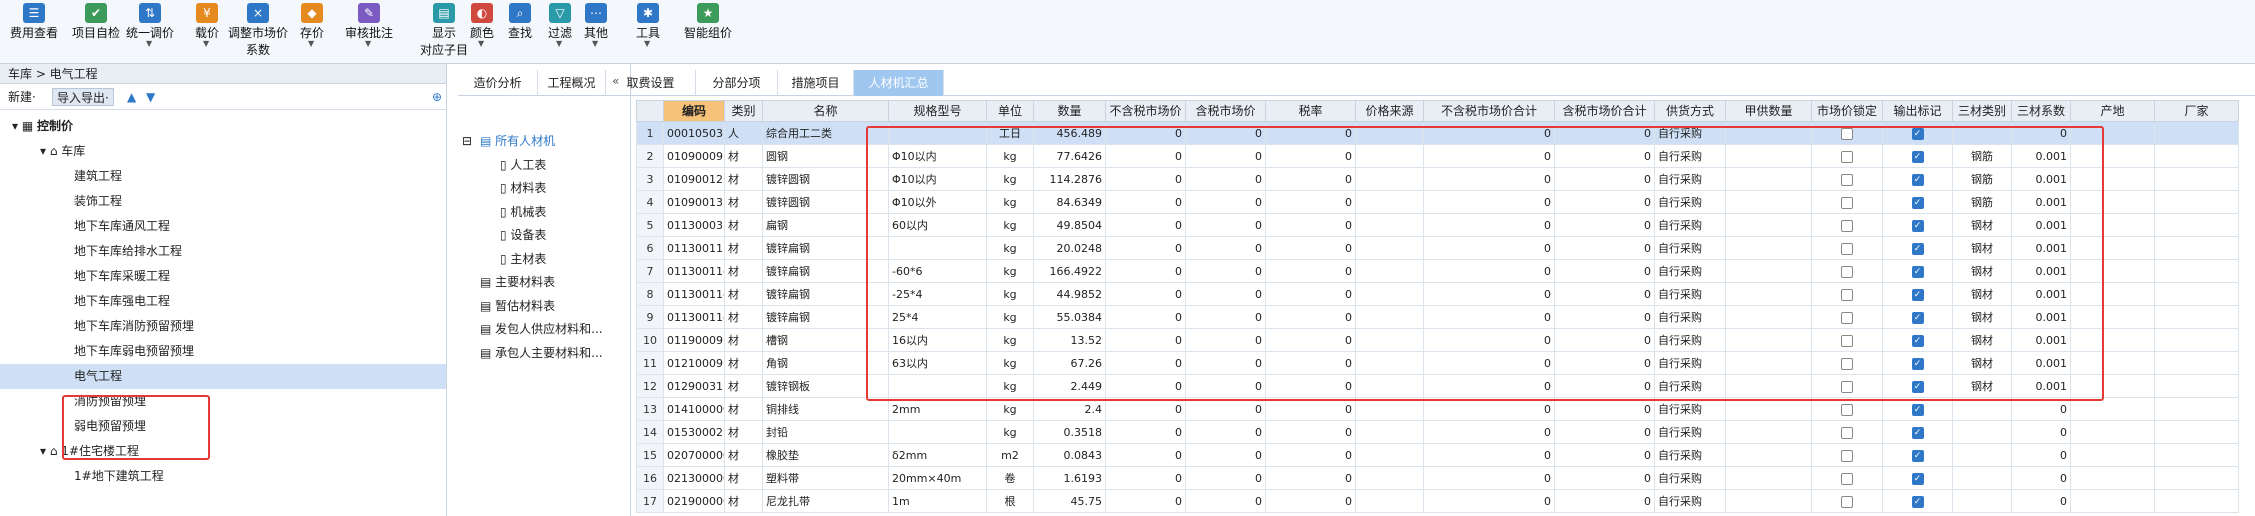 The width and height of the screenshot is (2255, 516). I want to click on cell-name: 尼龙扎带, so click(825, 501).